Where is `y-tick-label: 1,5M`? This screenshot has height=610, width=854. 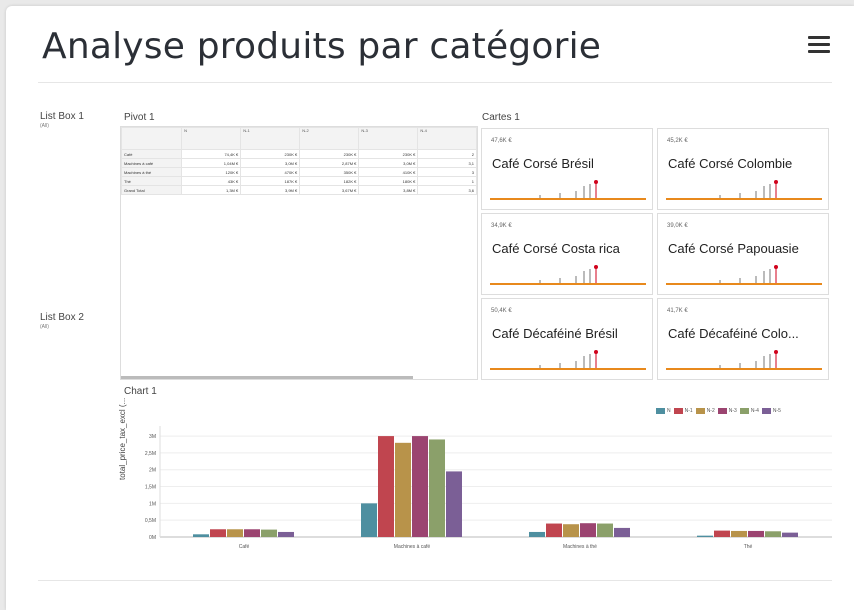 y-tick-label: 1,5M is located at coordinates (150, 488).